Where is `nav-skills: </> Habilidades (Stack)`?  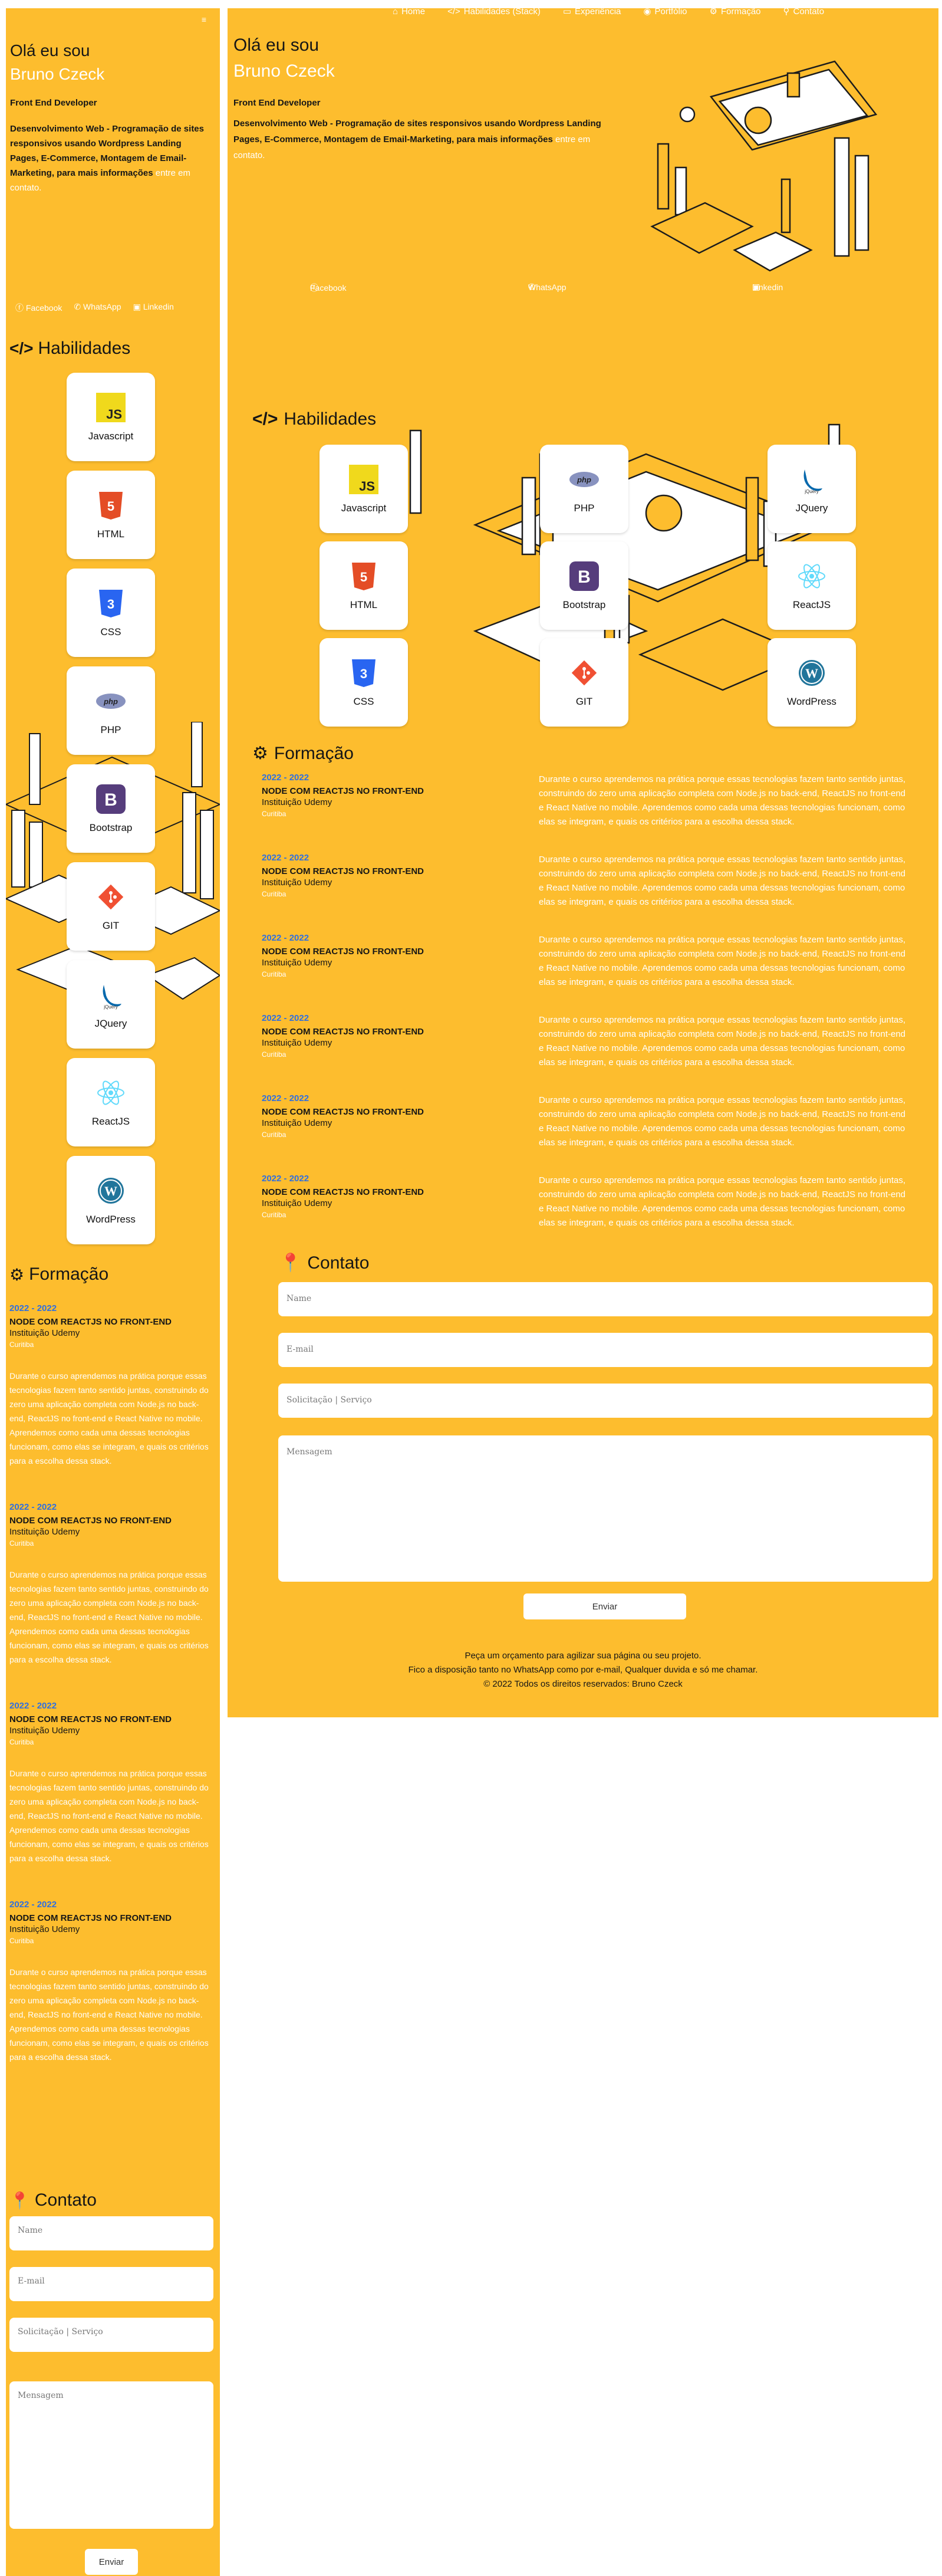 nav-skills: </> Habilidades (Stack) is located at coordinates (494, 12).